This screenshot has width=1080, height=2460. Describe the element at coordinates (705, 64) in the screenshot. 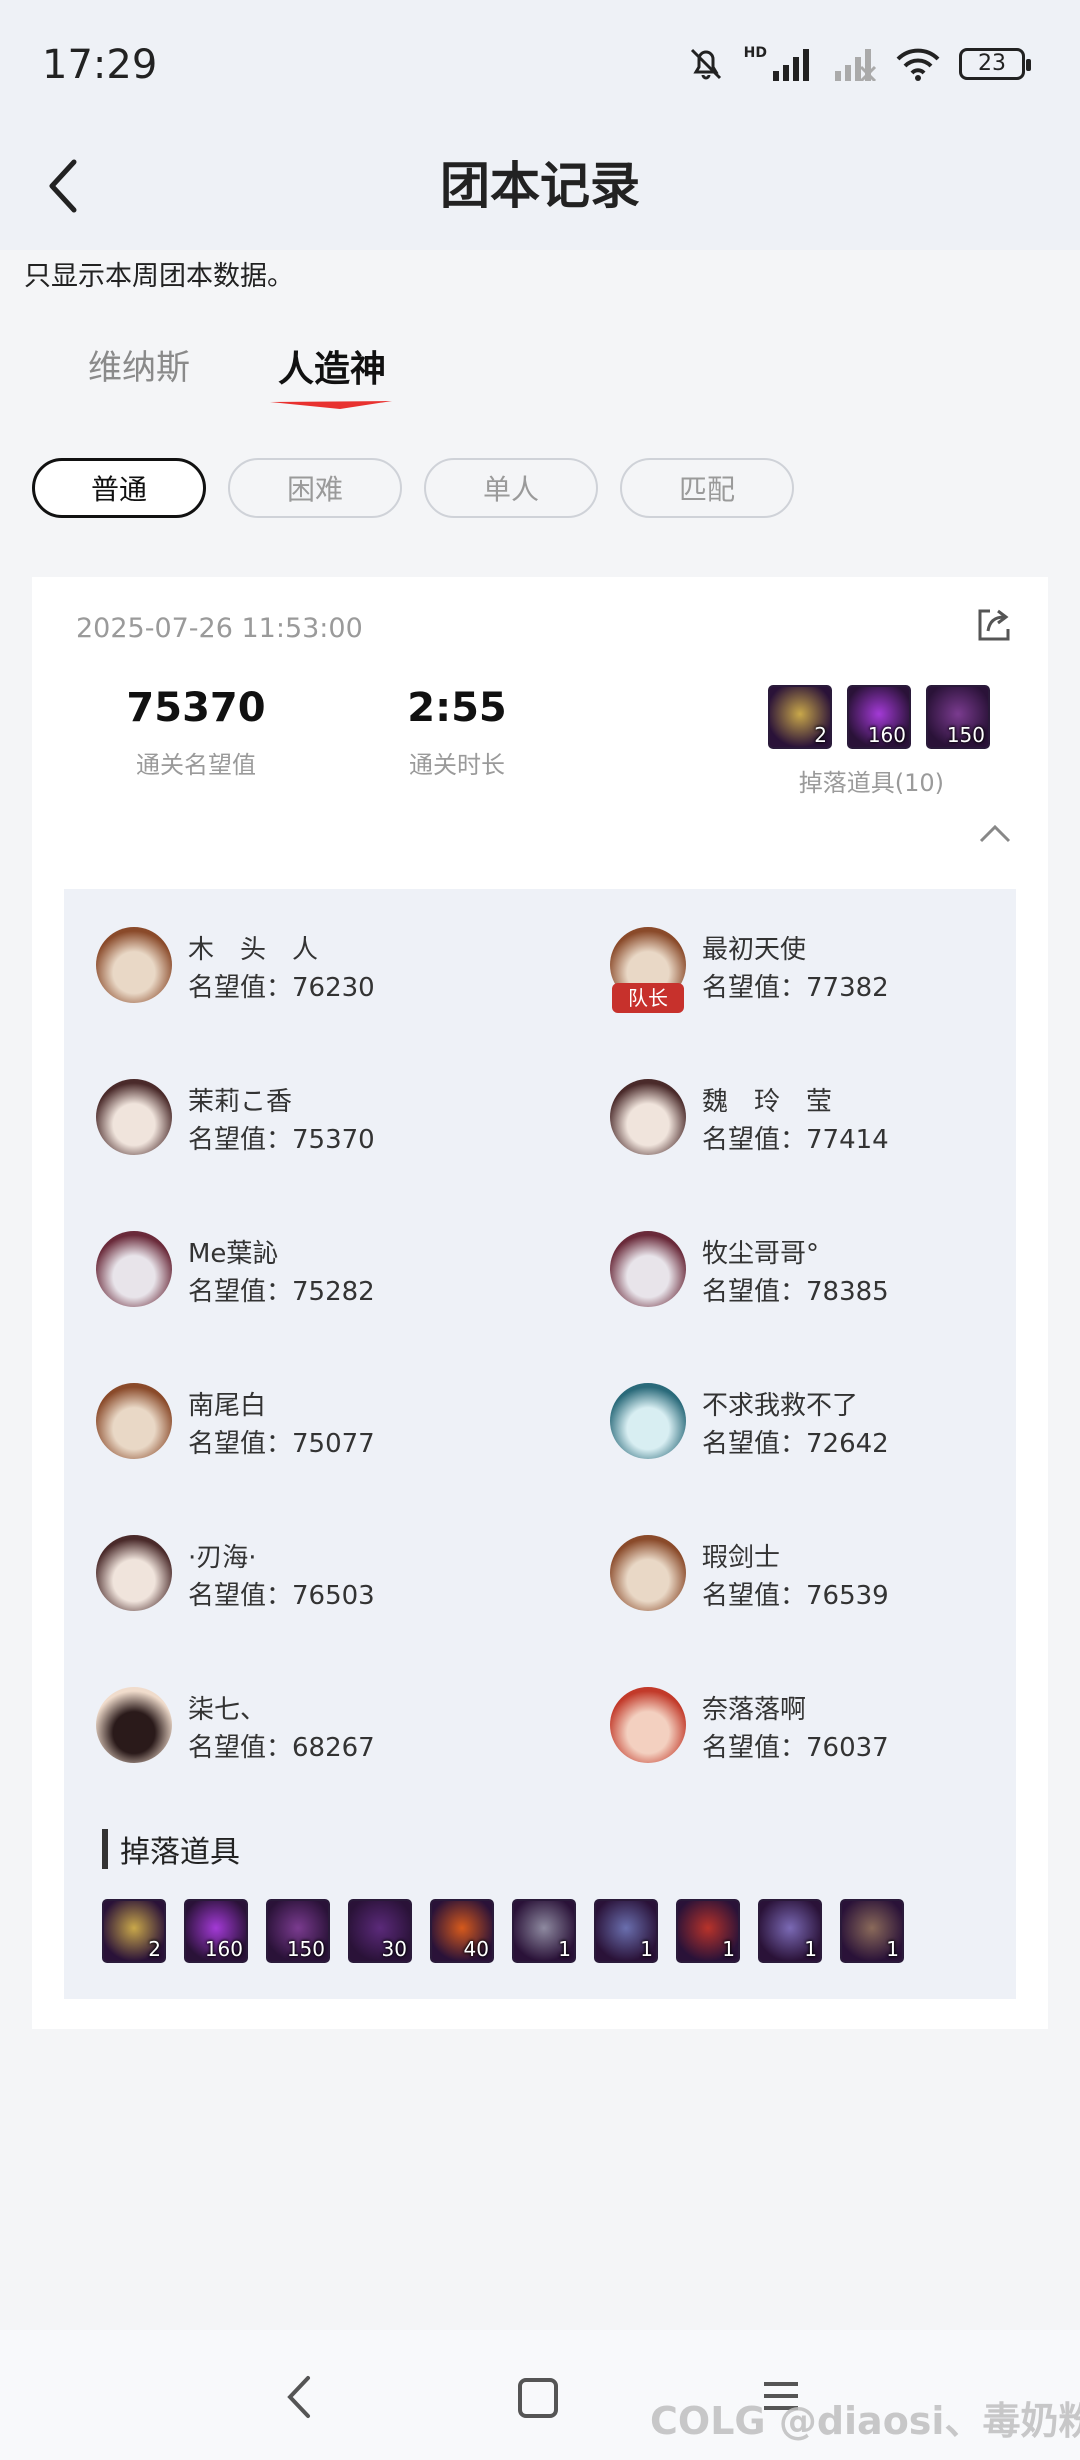

I see `bell-muted-icon` at that location.